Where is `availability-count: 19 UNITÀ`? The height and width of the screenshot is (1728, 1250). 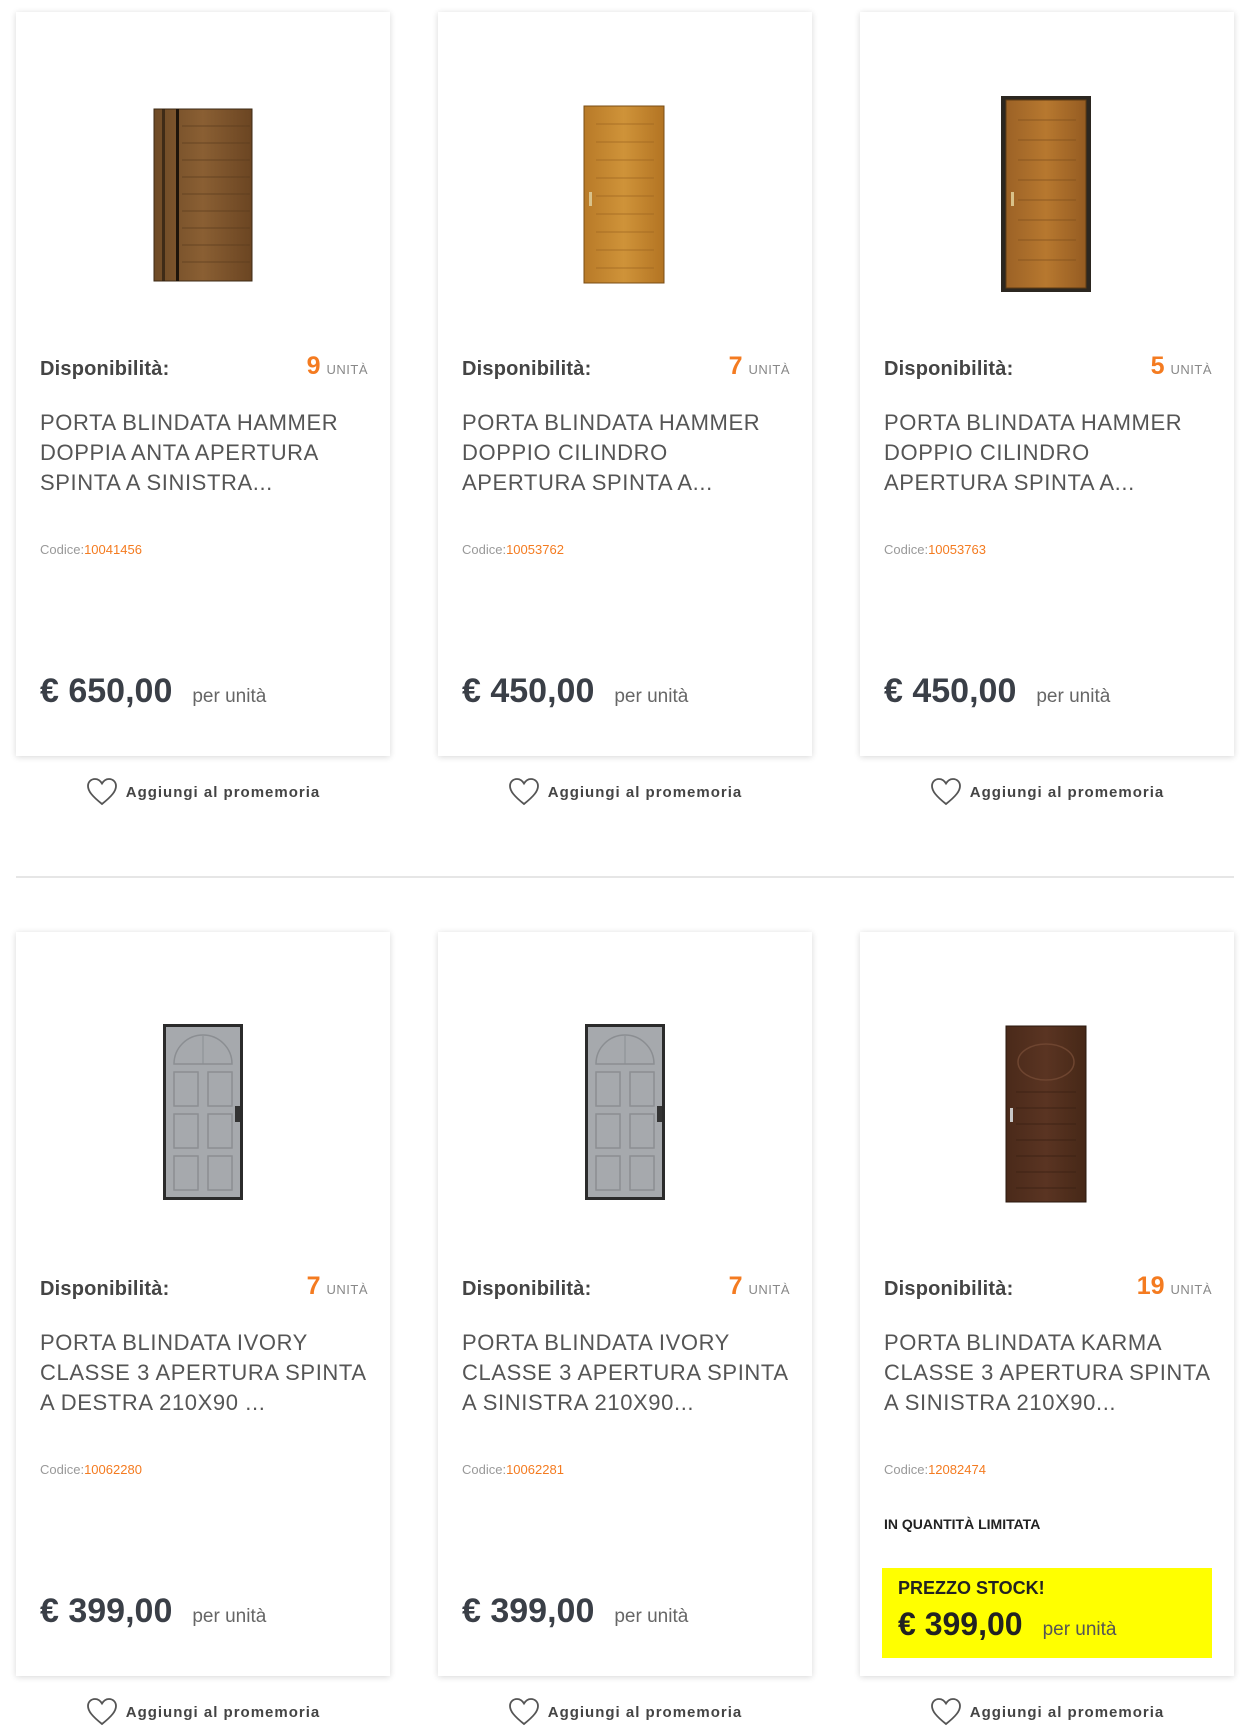 availability-count: 19 UNITÀ is located at coordinates (1174, 1286).